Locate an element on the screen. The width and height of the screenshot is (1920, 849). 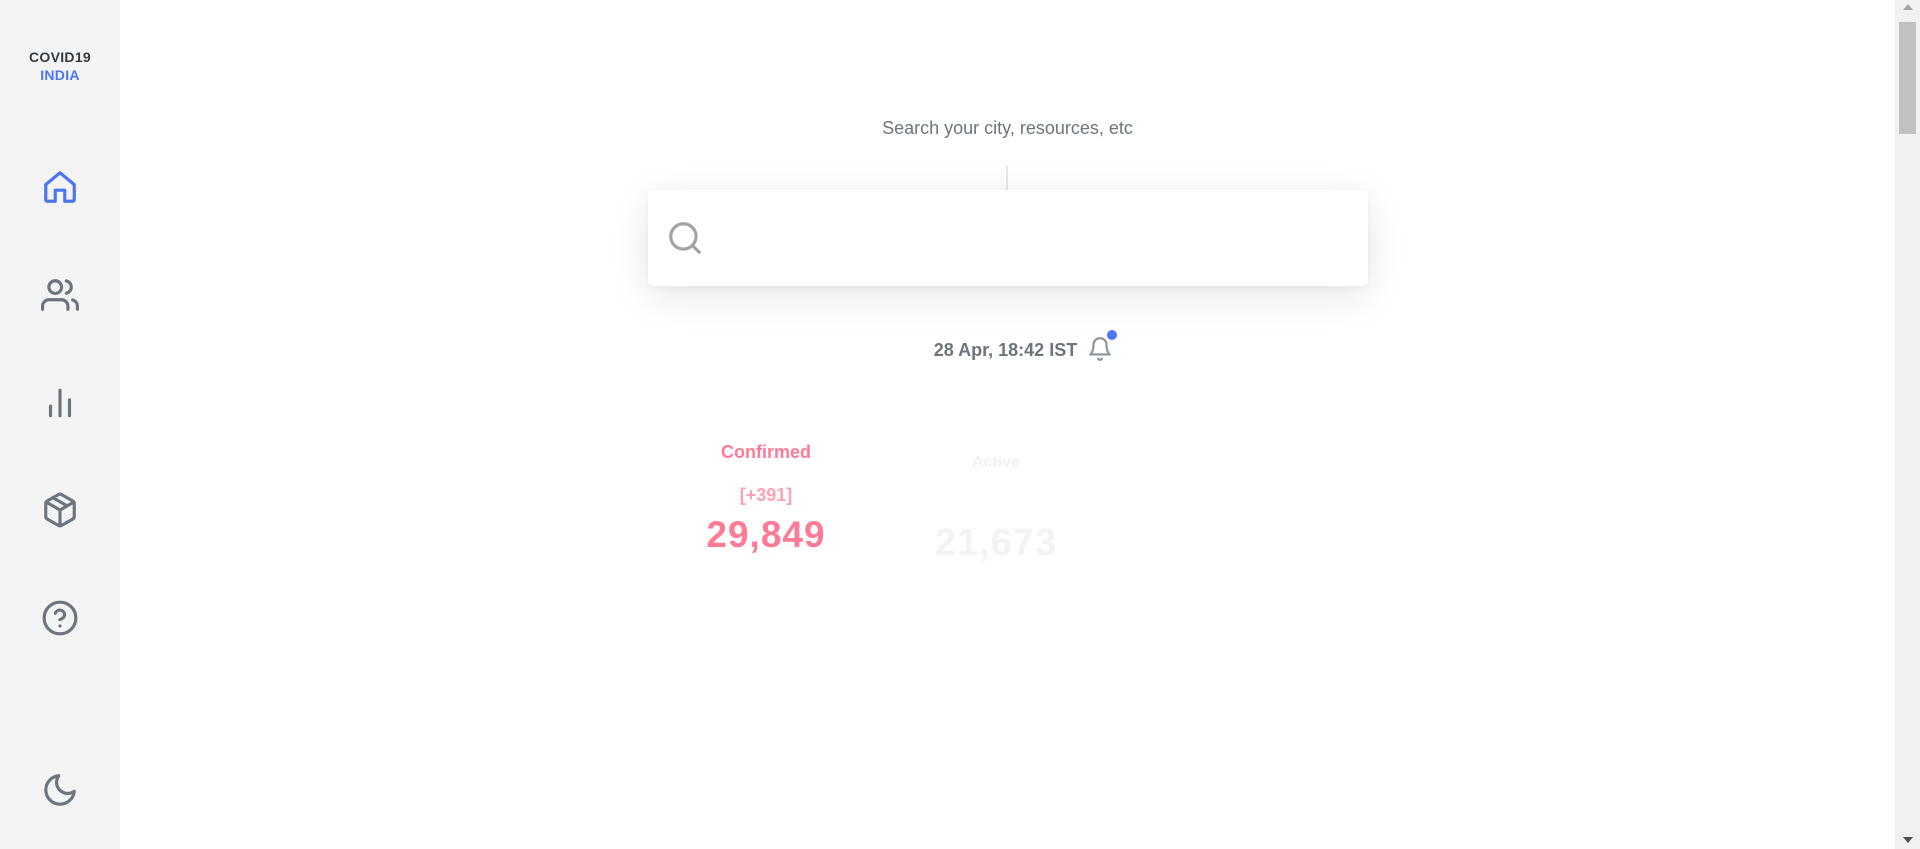
scroll-thumb is located at coordinates (1907, 78).